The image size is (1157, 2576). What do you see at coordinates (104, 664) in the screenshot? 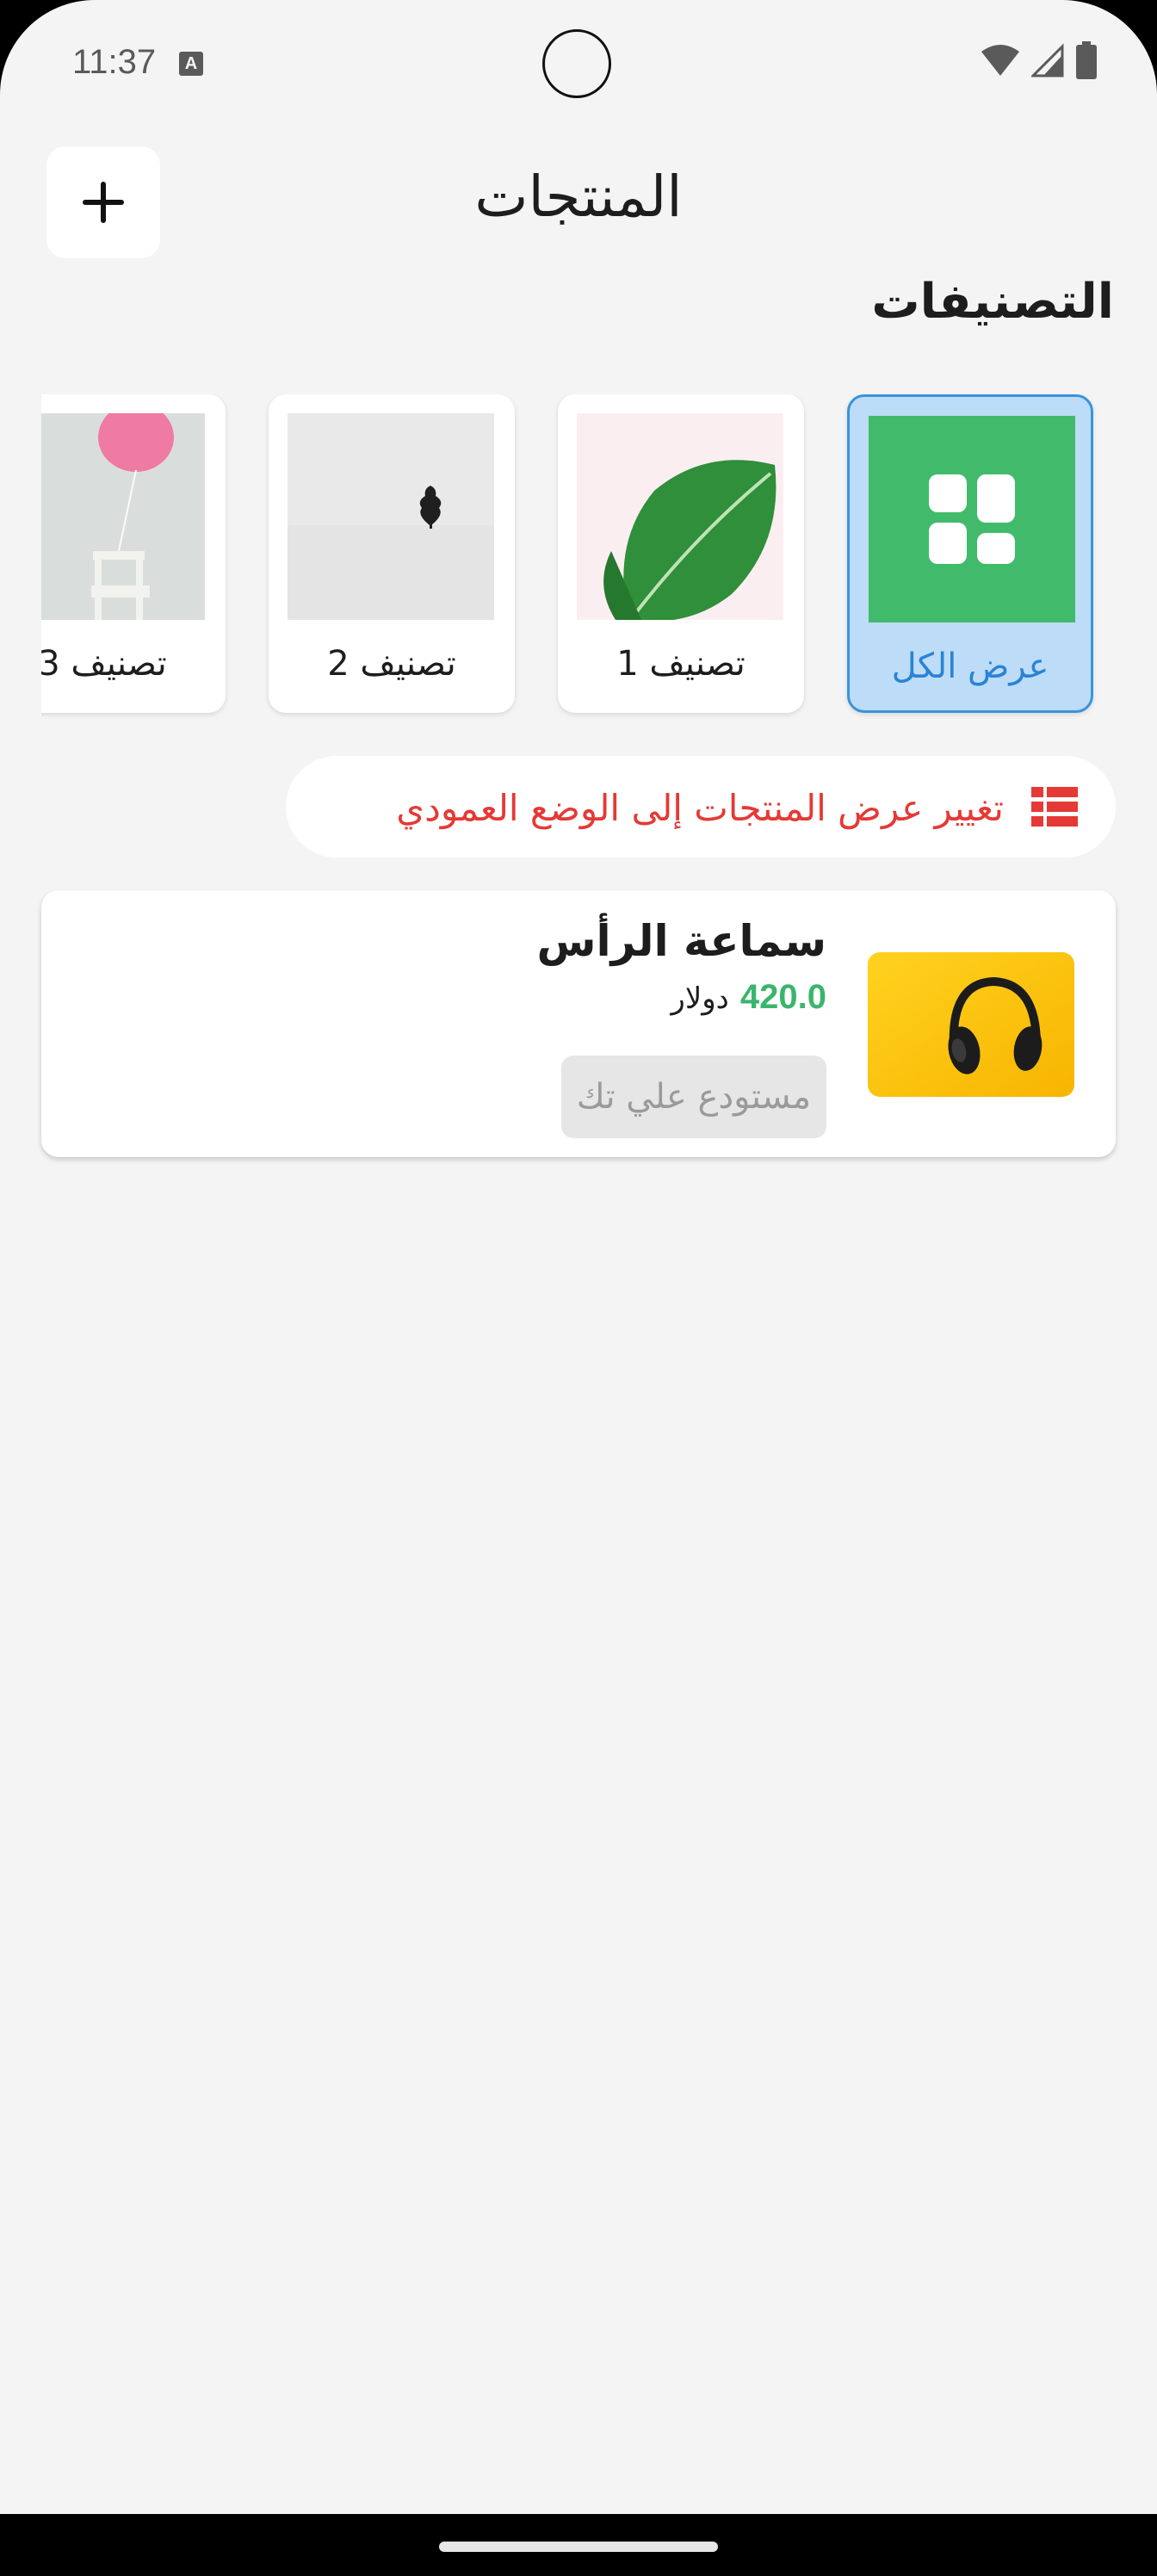
I see `category-label: تصنيف 3` at bounding box center [104, 664].